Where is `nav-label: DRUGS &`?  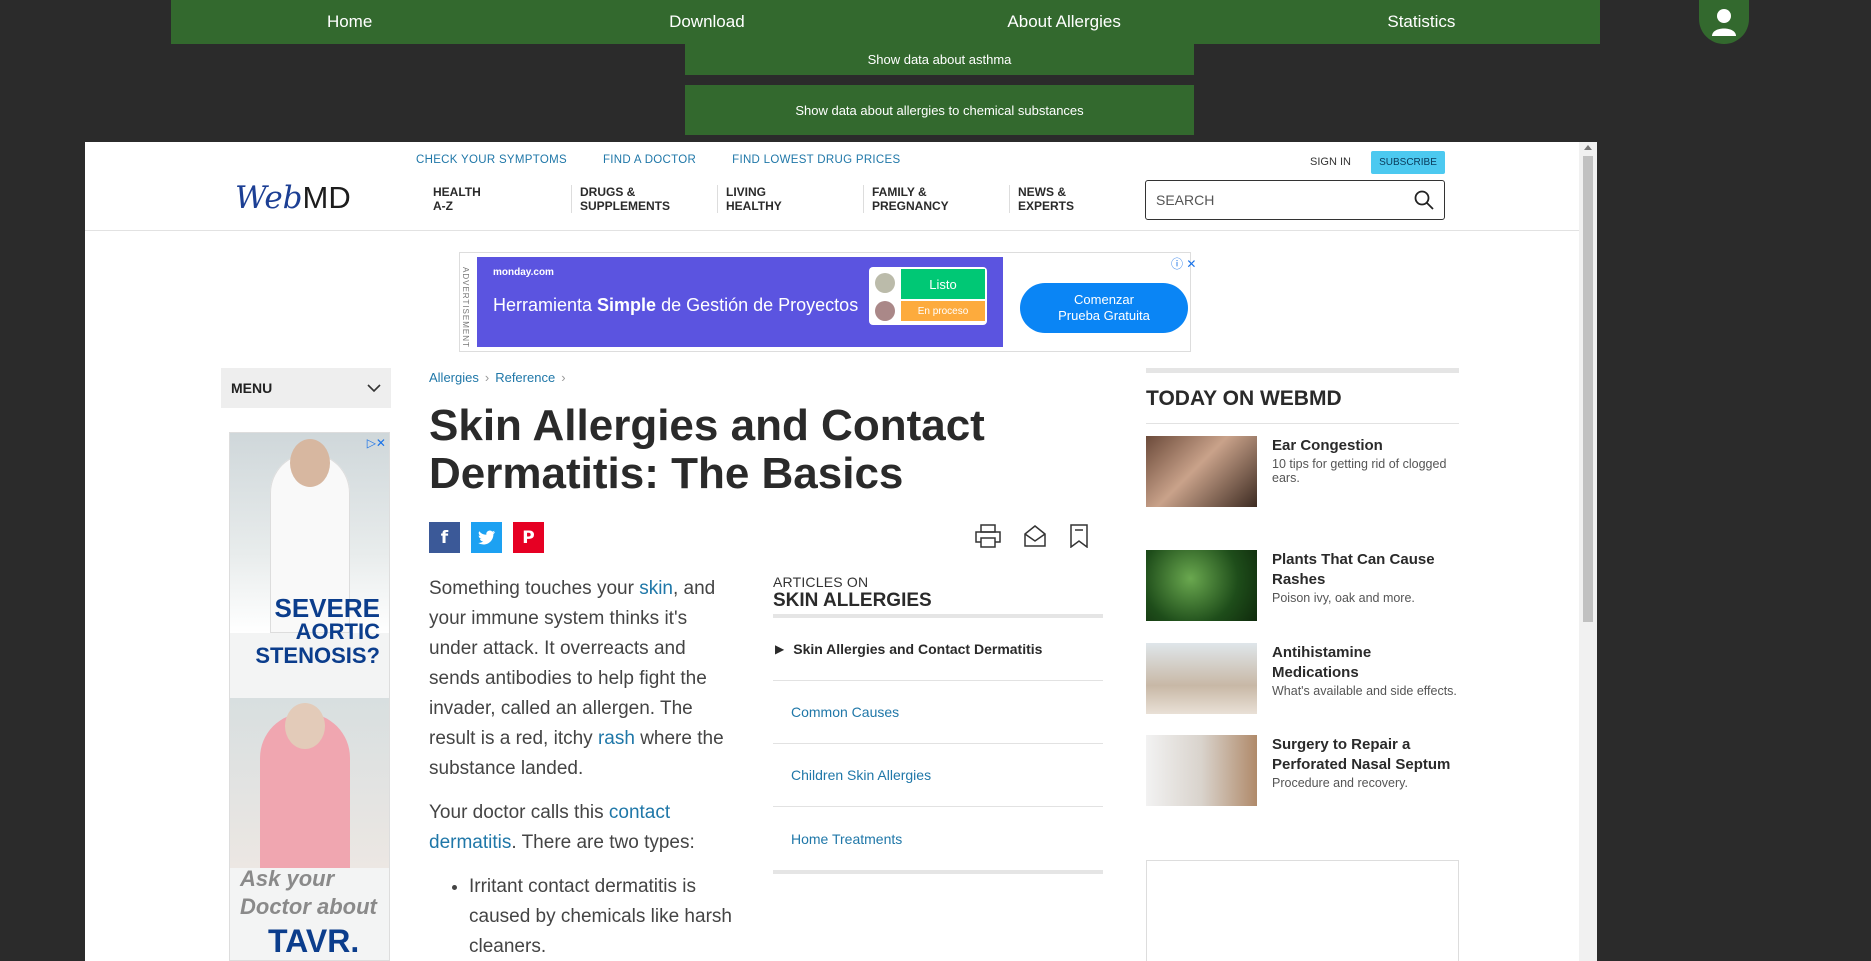
nav-label: DRUGS & is located at coordinates (608, 192).